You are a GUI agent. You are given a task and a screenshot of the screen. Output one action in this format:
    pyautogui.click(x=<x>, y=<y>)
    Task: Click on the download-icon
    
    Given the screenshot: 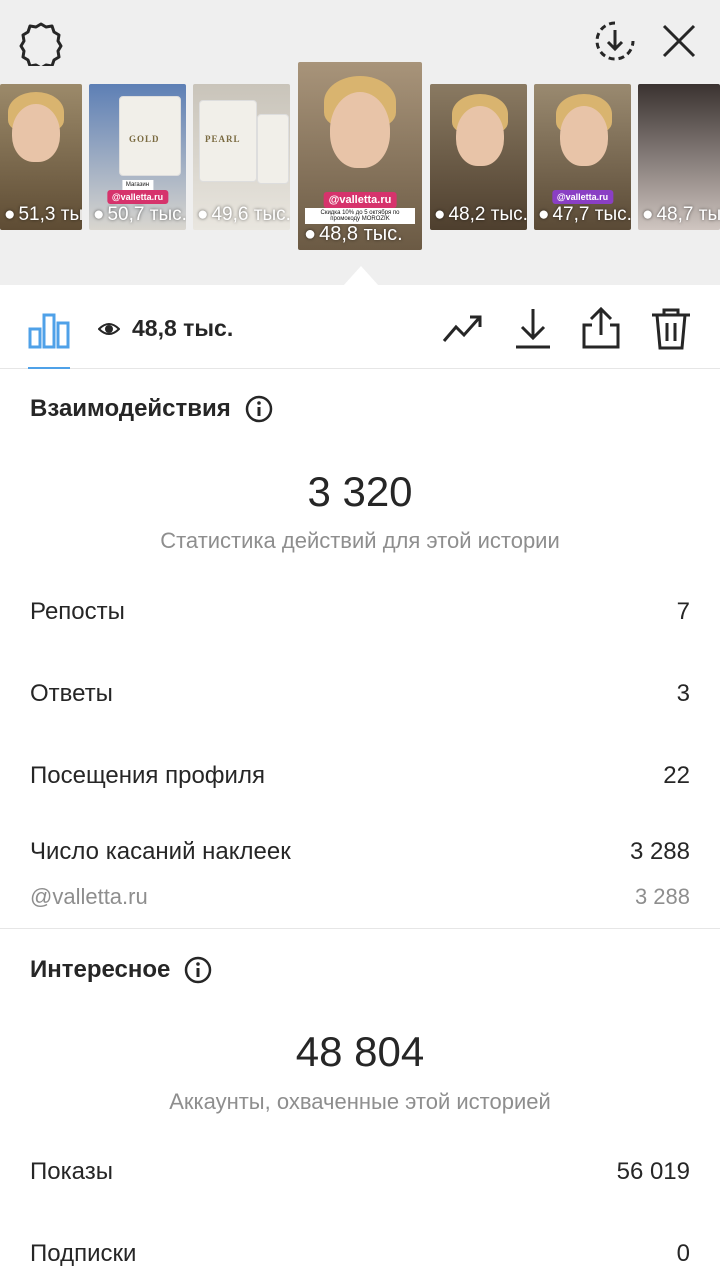 What is the action you would take?
    pyautogui.click(x=533, y=329)
    